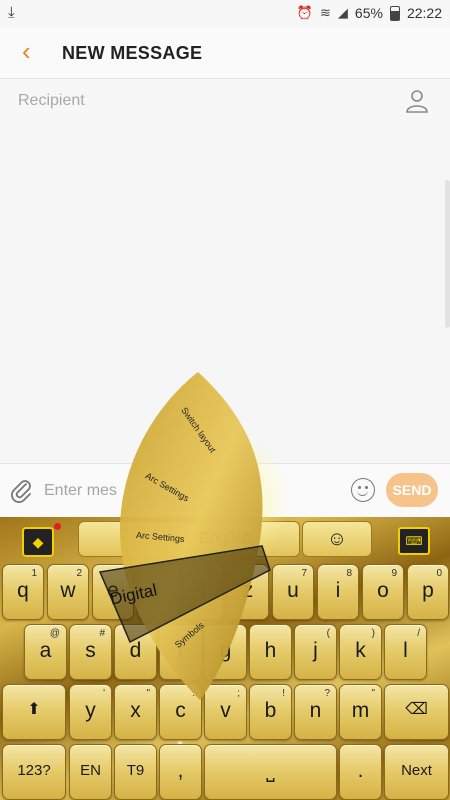 The height and width of the screenshot is (800, 450). I want to click on language-key: EN, so click(90, 772).